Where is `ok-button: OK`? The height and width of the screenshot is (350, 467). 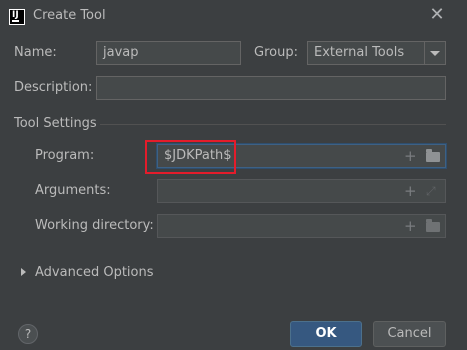
ok-button: OK is located at coordinates (326, 334).